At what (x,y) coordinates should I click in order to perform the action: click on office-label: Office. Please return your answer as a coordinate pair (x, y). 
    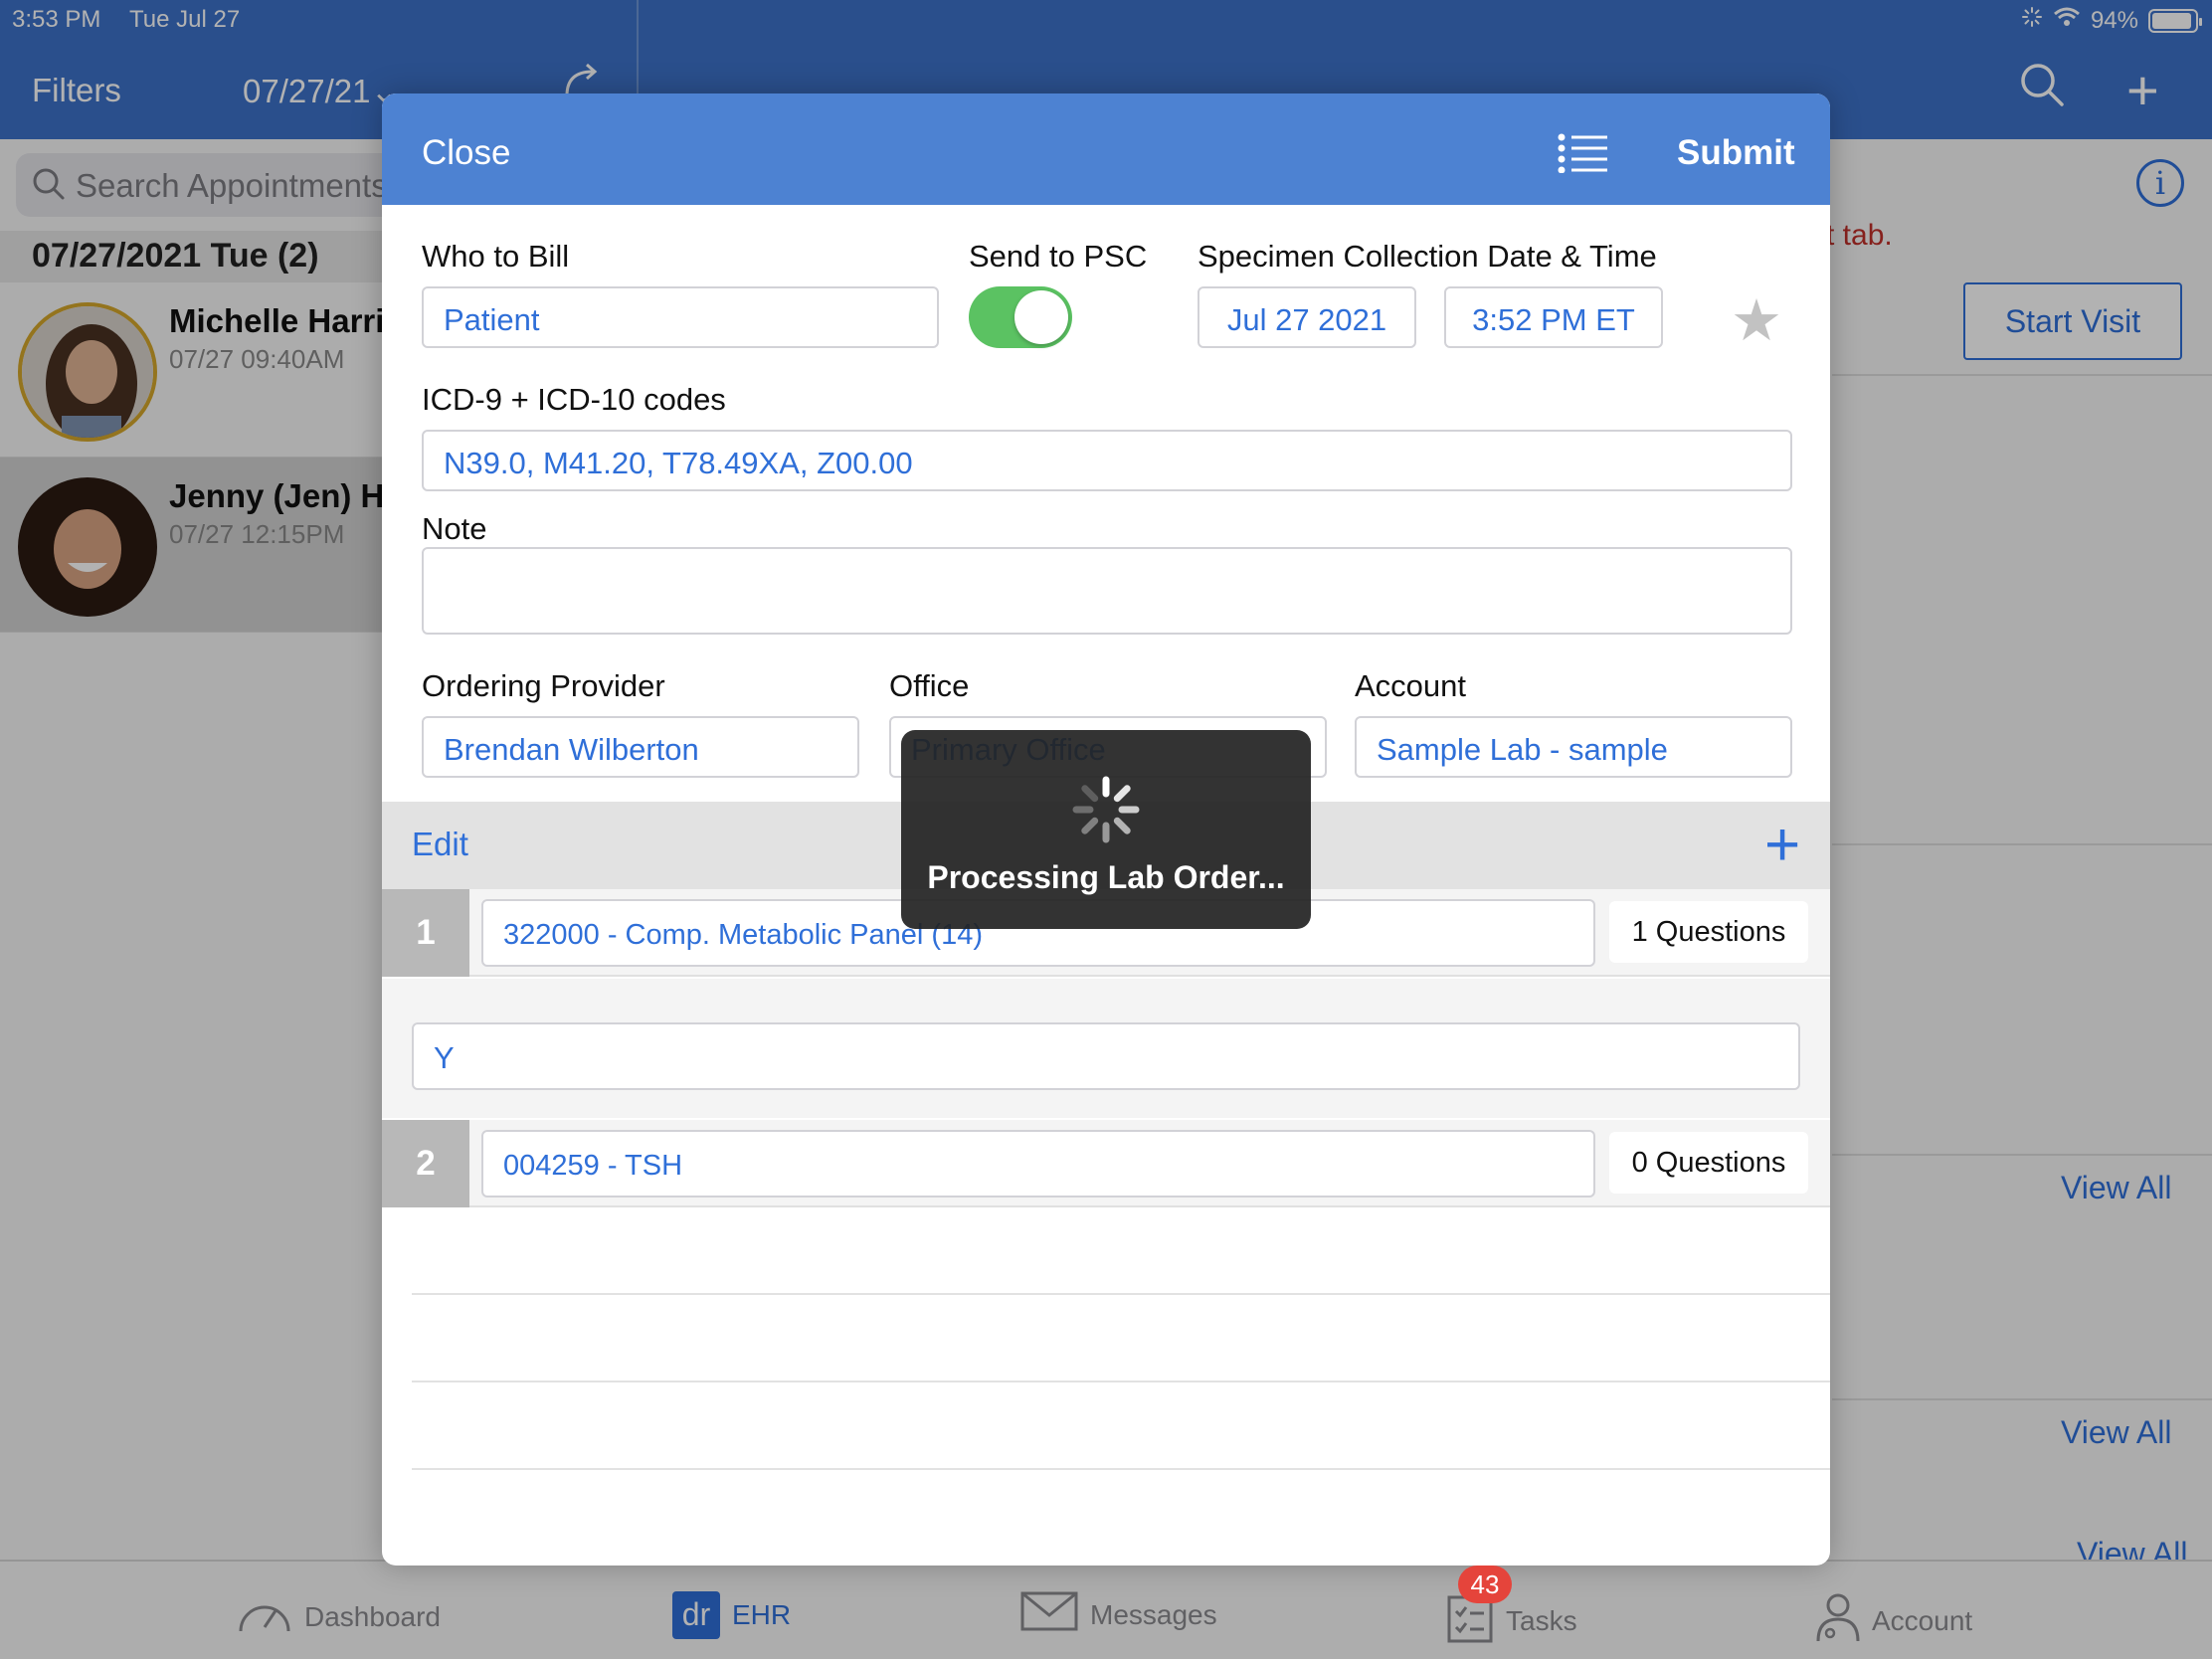
    Looking at the image, I should click on (929, 685).